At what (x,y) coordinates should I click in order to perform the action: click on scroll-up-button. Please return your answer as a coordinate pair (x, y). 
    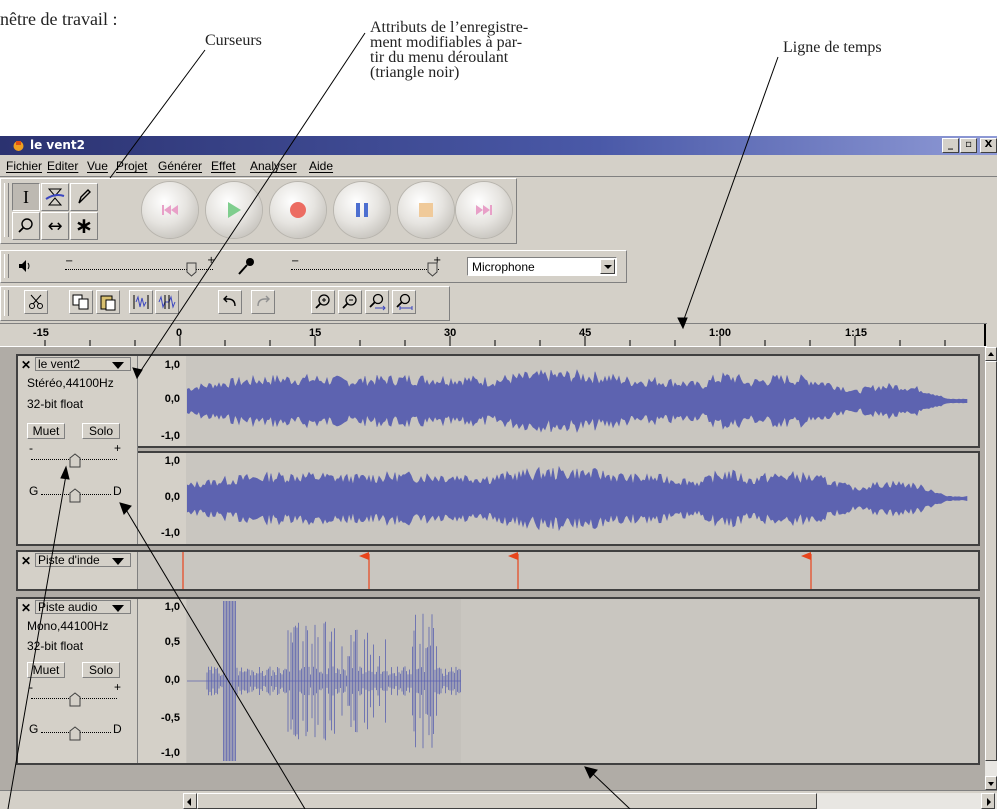
    Looking at the image, I should click on (991, 354).